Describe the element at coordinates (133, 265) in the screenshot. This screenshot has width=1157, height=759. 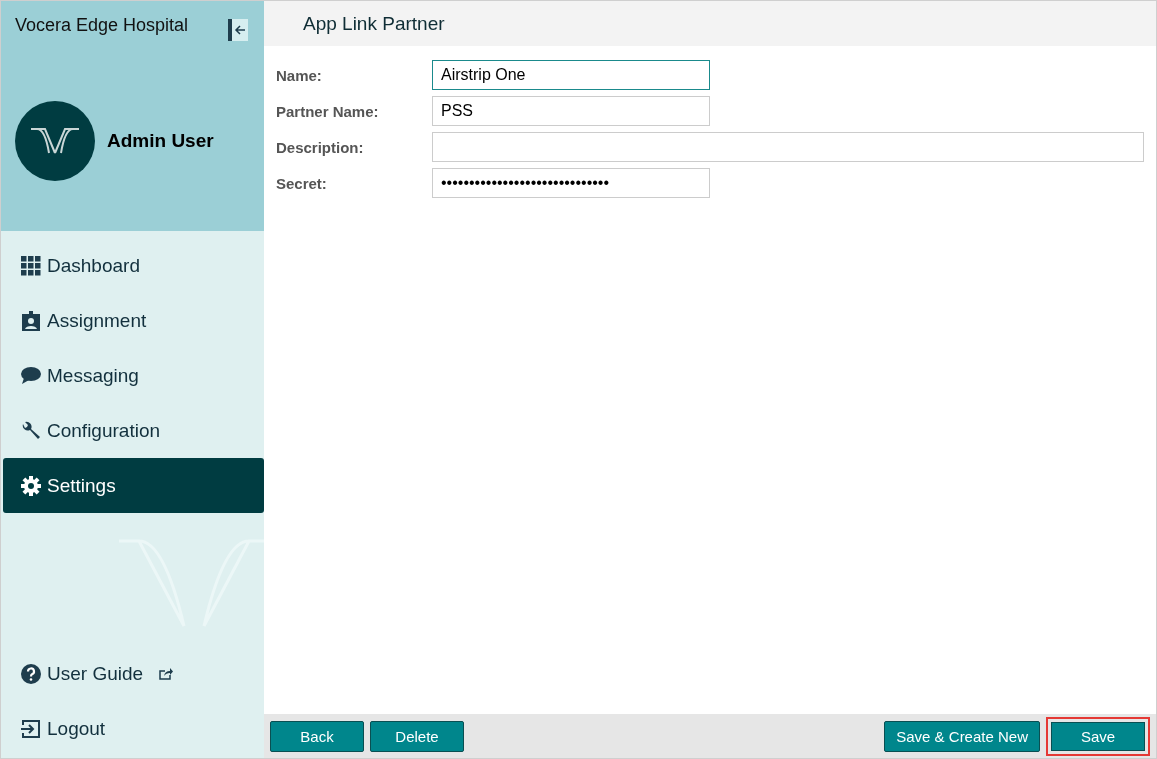
I see `nav-item: Dashboard` at that location.